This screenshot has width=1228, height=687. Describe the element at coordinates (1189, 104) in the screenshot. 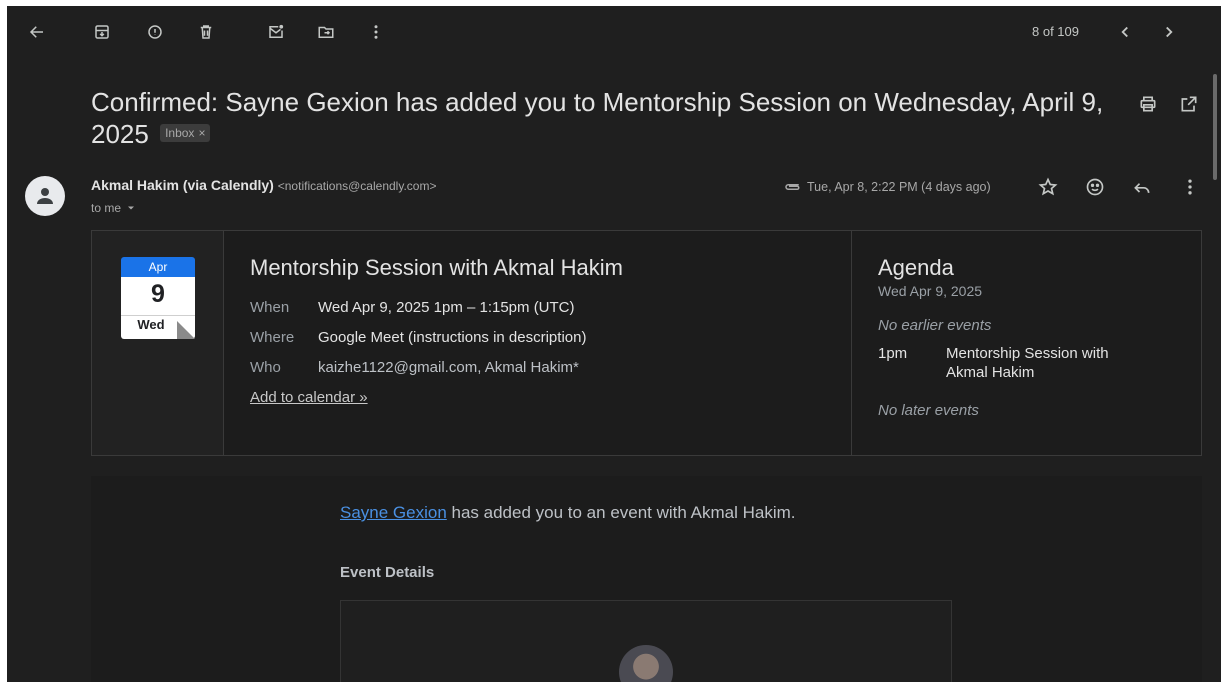

I see `open-in-new-icon` at that location.